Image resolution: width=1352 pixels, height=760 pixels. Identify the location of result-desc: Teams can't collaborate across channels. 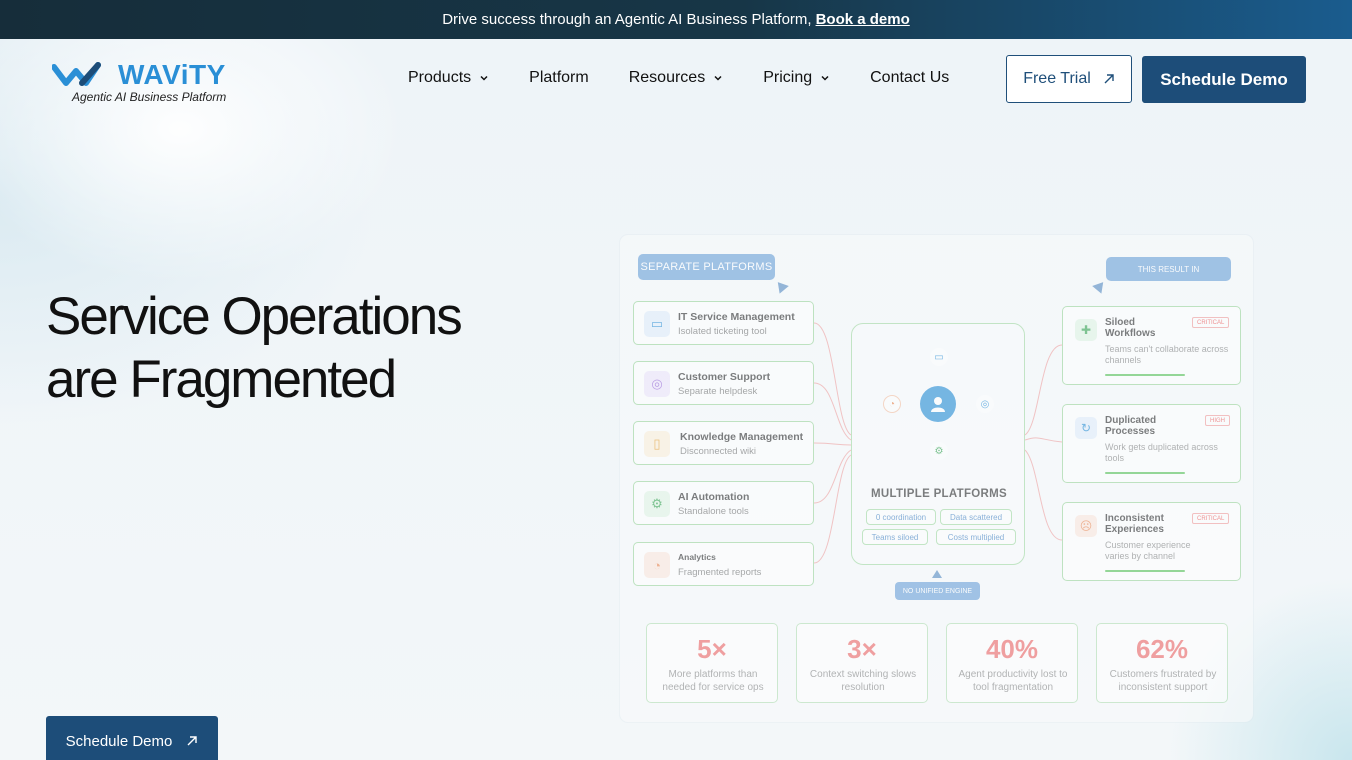
(1167, 354).